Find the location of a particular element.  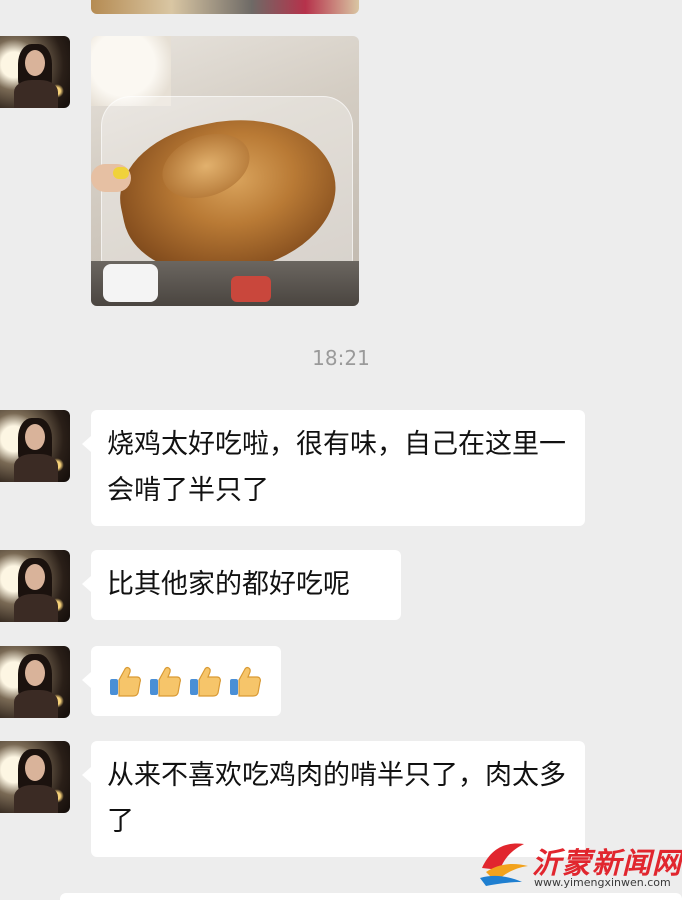

message-timestamp: 18:21 is located at coordinates (341, 358).